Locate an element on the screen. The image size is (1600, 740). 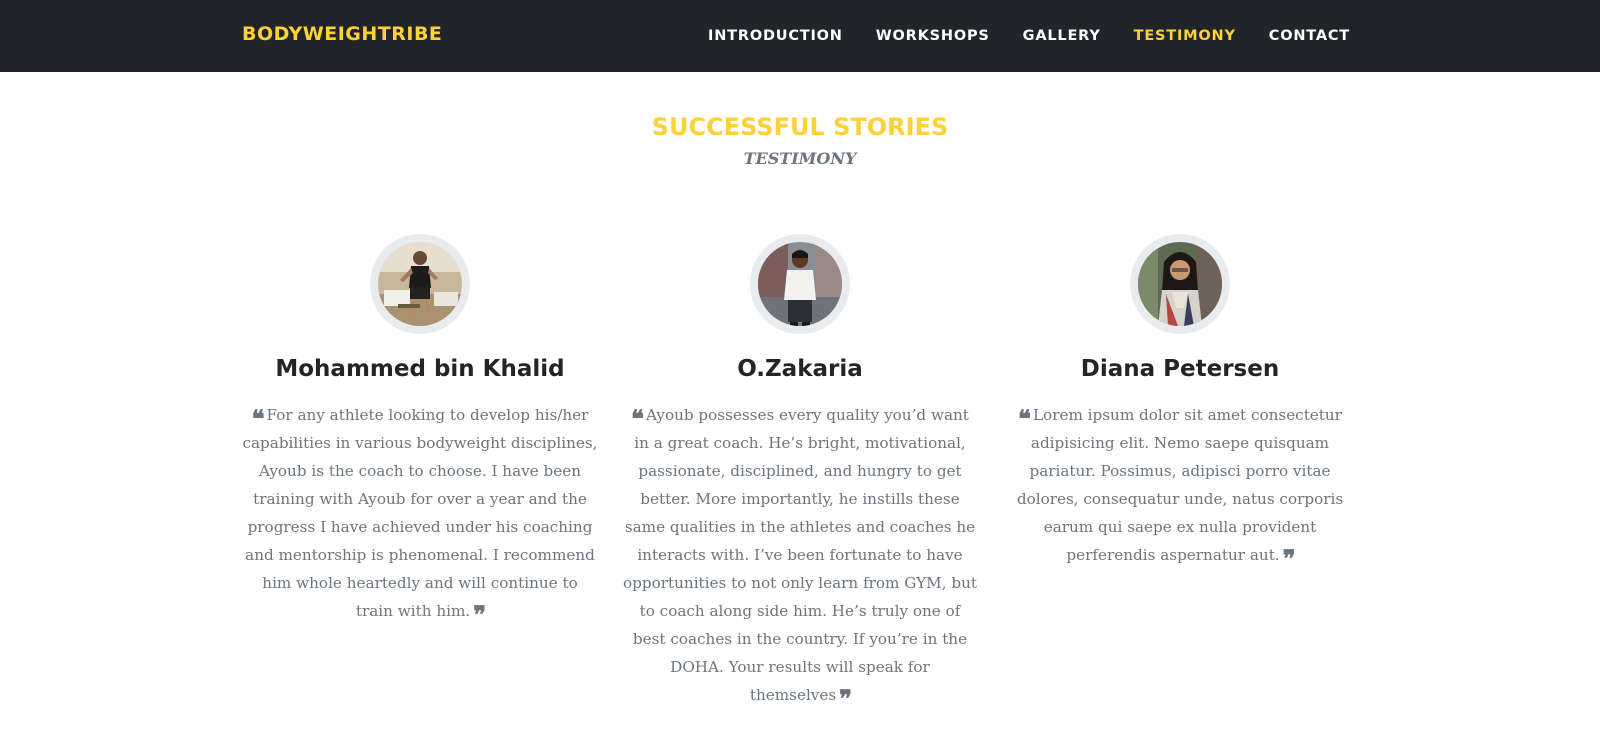
testimonial-name: Diana Petersen is located at coordinates (1180, 369).